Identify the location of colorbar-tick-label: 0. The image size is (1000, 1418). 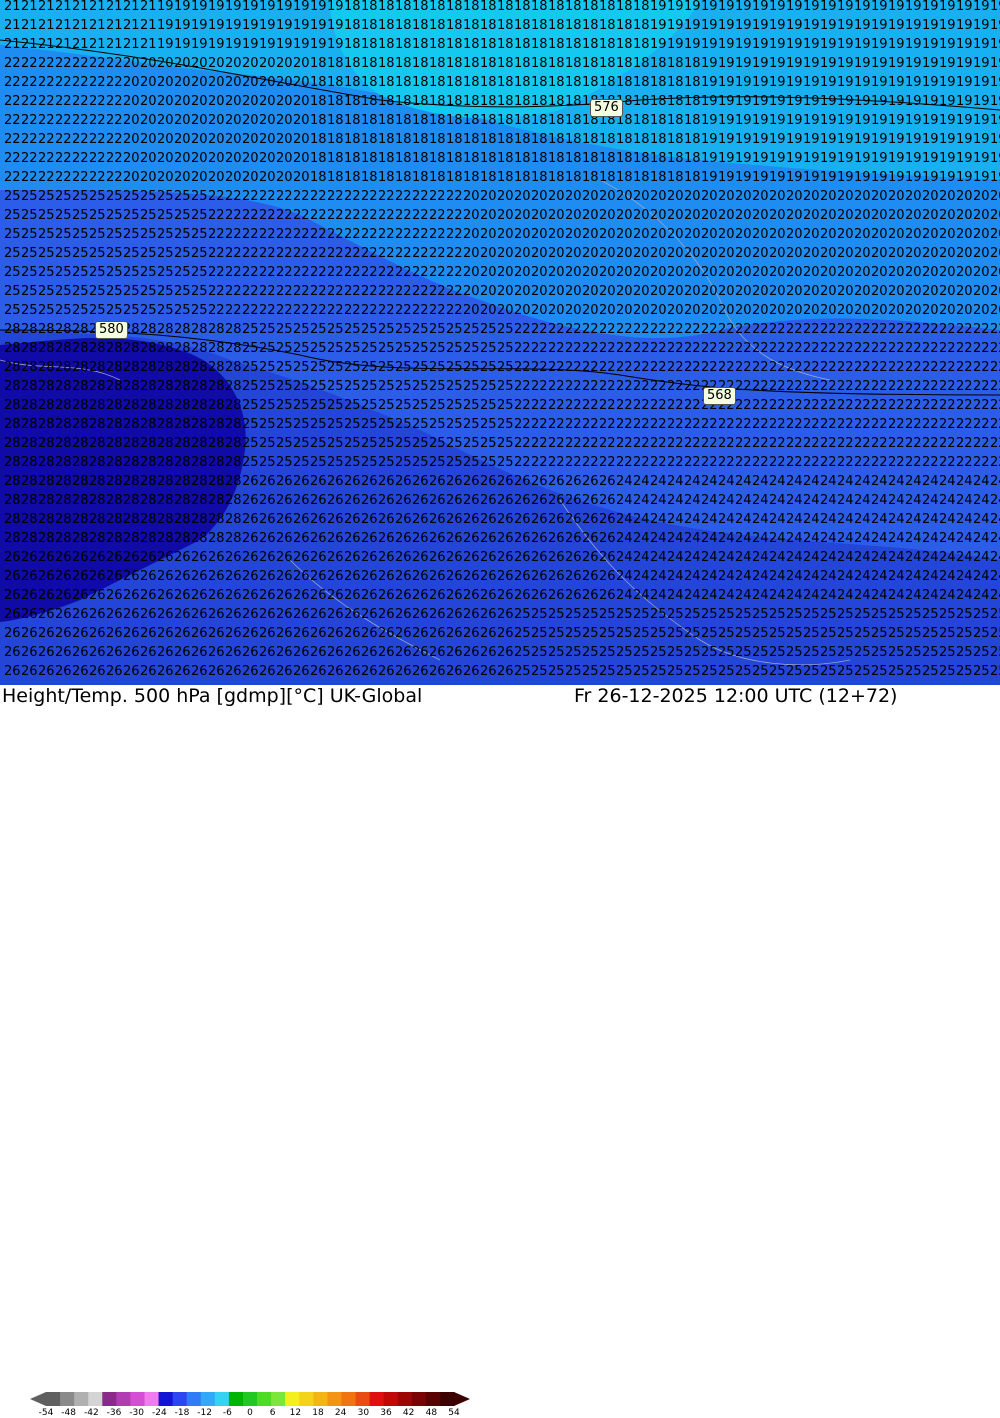
(250, 1413).